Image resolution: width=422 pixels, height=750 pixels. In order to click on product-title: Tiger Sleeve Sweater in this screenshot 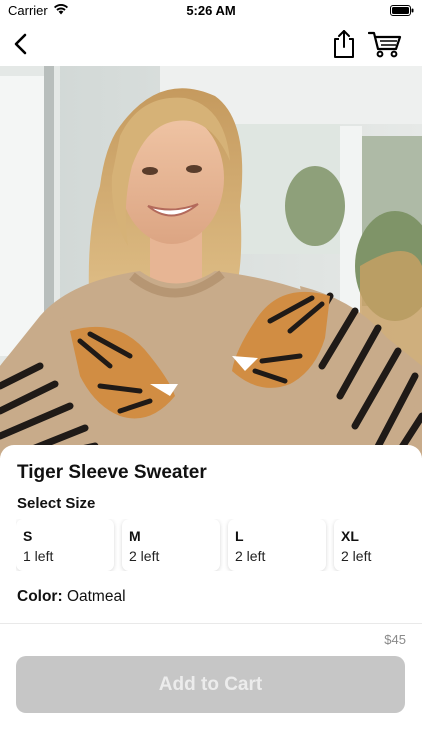, I will do `click(112, 472)`.